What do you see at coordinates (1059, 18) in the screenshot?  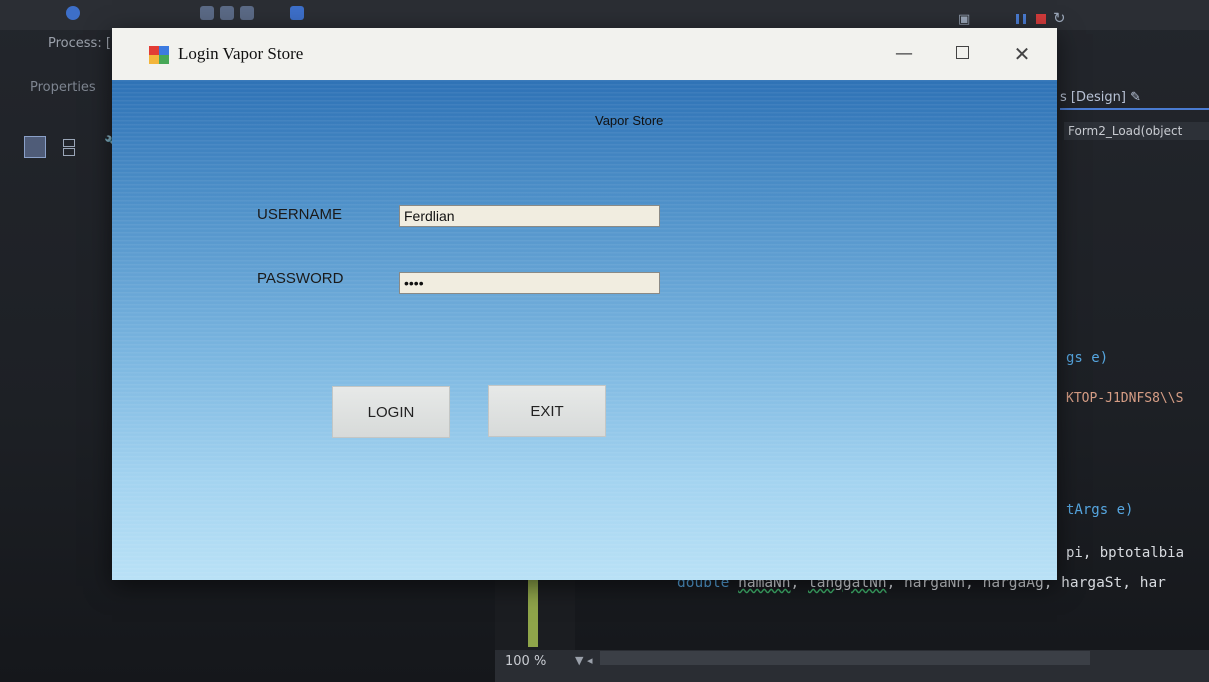 I see `restart-icon: ↻` at bounding box center [1059, 18].